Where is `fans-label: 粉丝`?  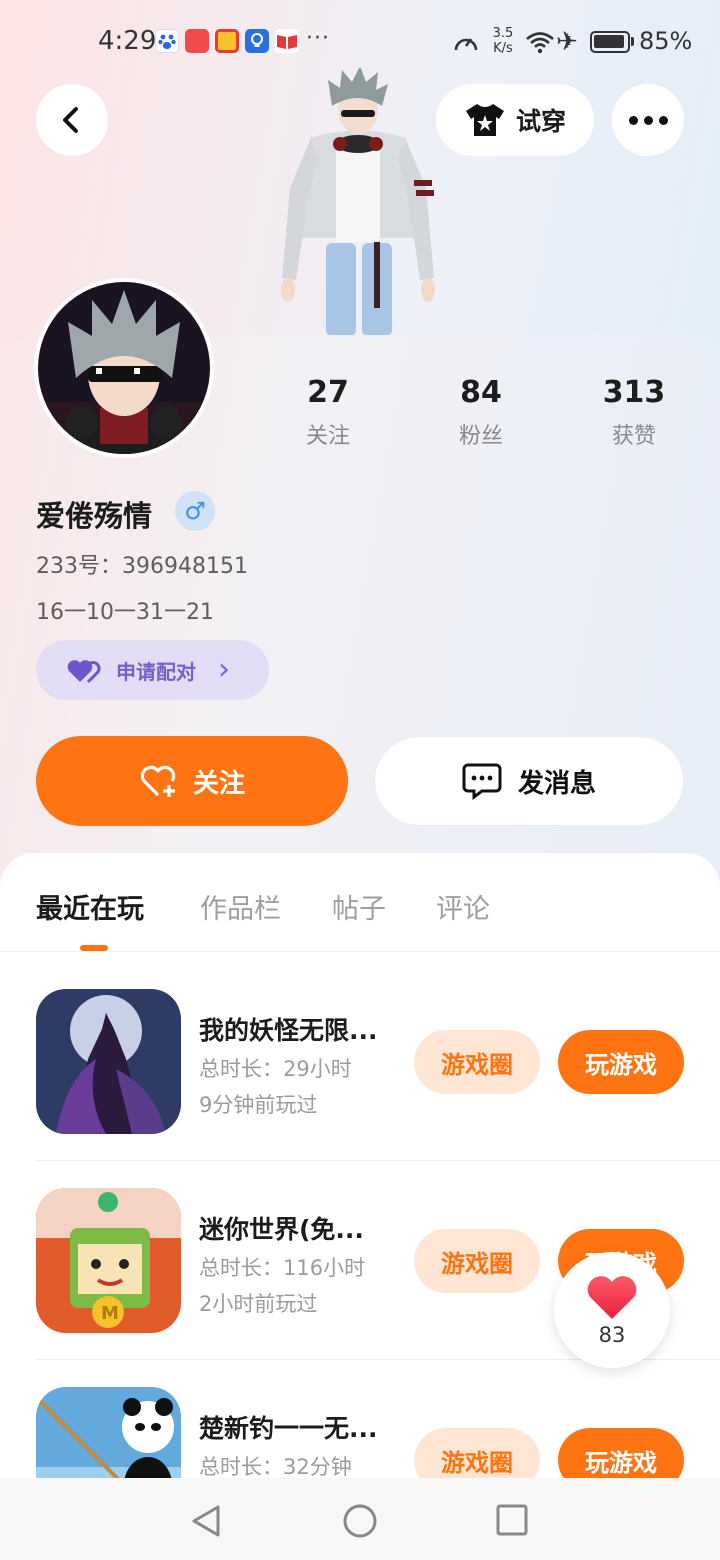 fans-label: 粉丝 is located at coordinates (480, 436).